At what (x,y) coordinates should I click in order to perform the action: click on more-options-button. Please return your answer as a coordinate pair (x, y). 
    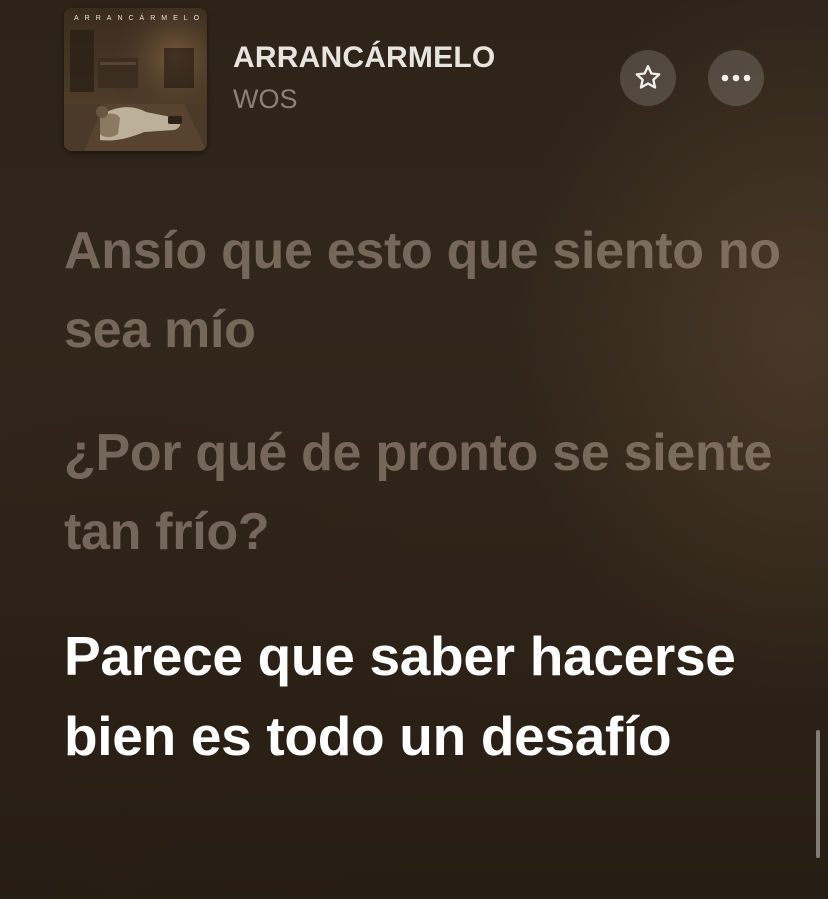
    Looking at the image, I should click on (736, 78).